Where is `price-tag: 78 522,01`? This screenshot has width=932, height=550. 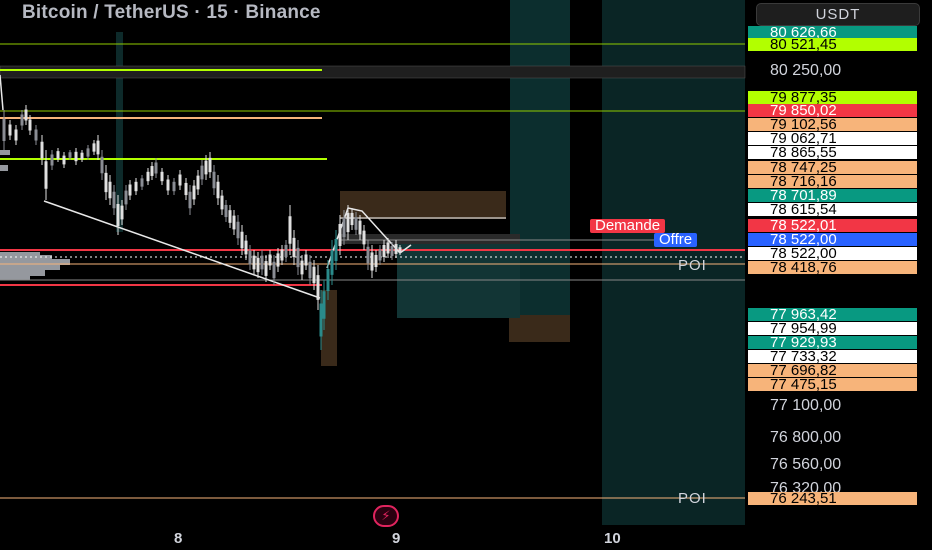 price-tag: 78 522,01 is located at coordinates (832, 225).